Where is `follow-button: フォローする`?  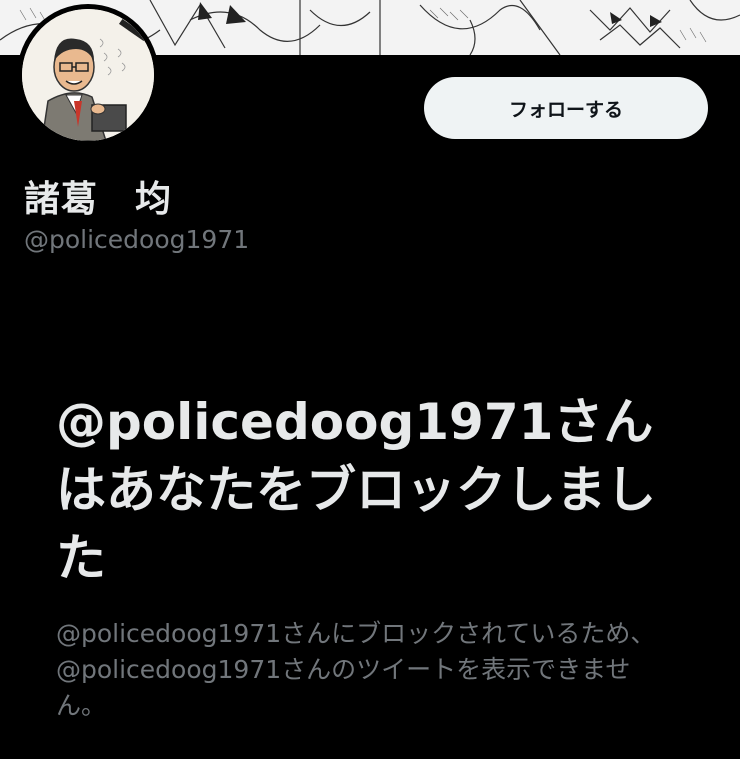
follow-button: フォローする is located at coordinates (566, 108).